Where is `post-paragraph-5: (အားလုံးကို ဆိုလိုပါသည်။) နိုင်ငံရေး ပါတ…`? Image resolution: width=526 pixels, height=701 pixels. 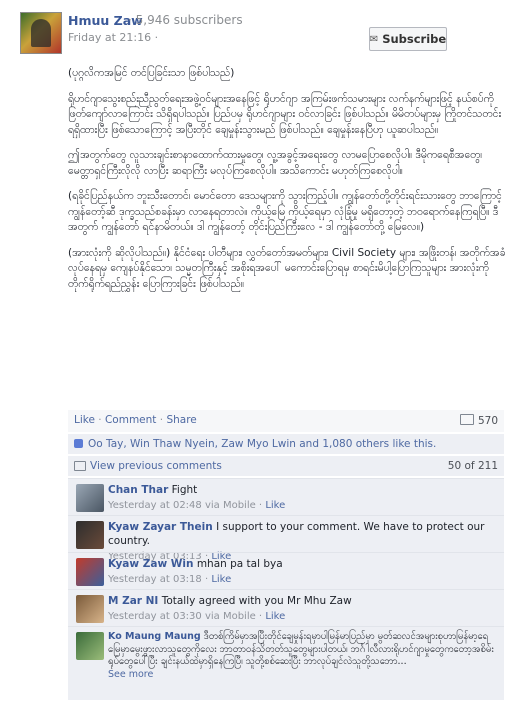 post-paragraph-5: (အားလုံးကို ဆိုလိုပါသည်။) နိုင်ငံရေး ပါတ… is located at coordinates (287, 268).